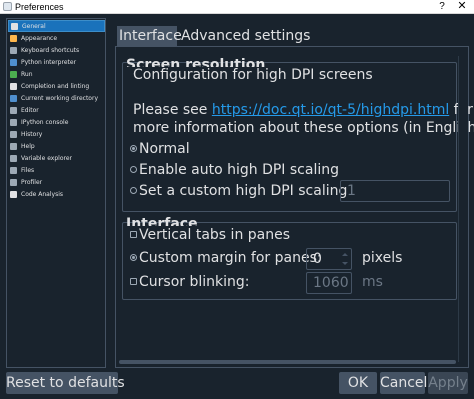 This screenshot has width=474, height=399. I want to click on help-icon, so click(13, 146).